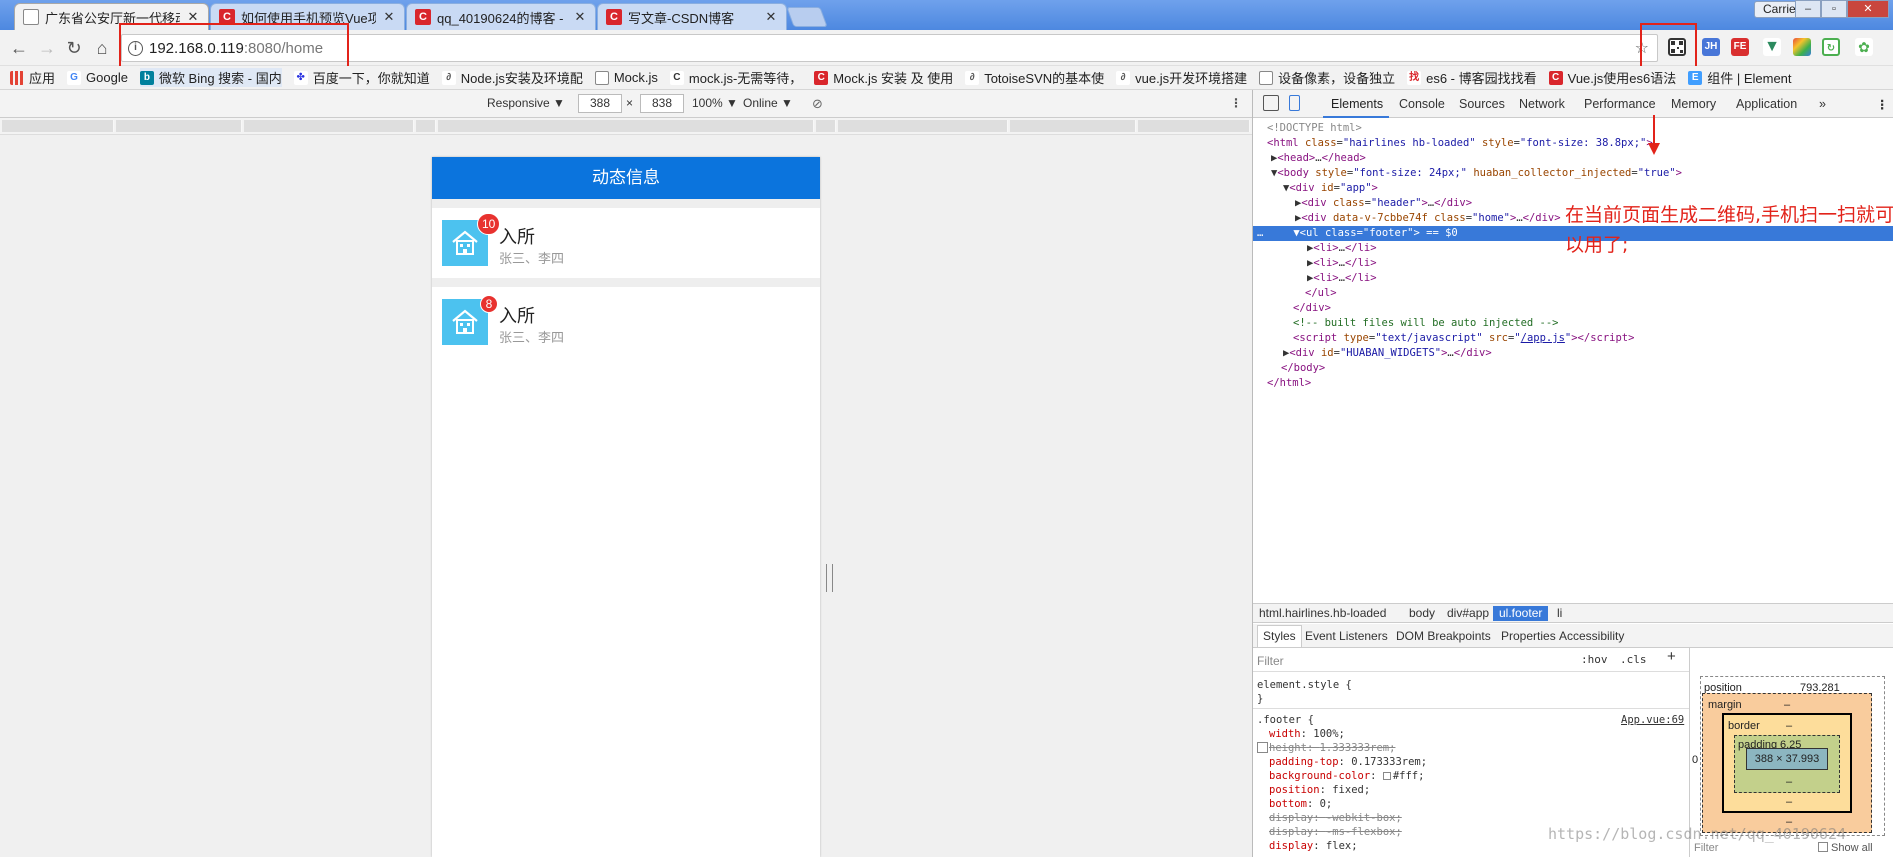  What do you see at coordinates (1787, 759) in the screenshot?
I see `box-content: 388 × 37.993` at bounding box center [1787, 759].